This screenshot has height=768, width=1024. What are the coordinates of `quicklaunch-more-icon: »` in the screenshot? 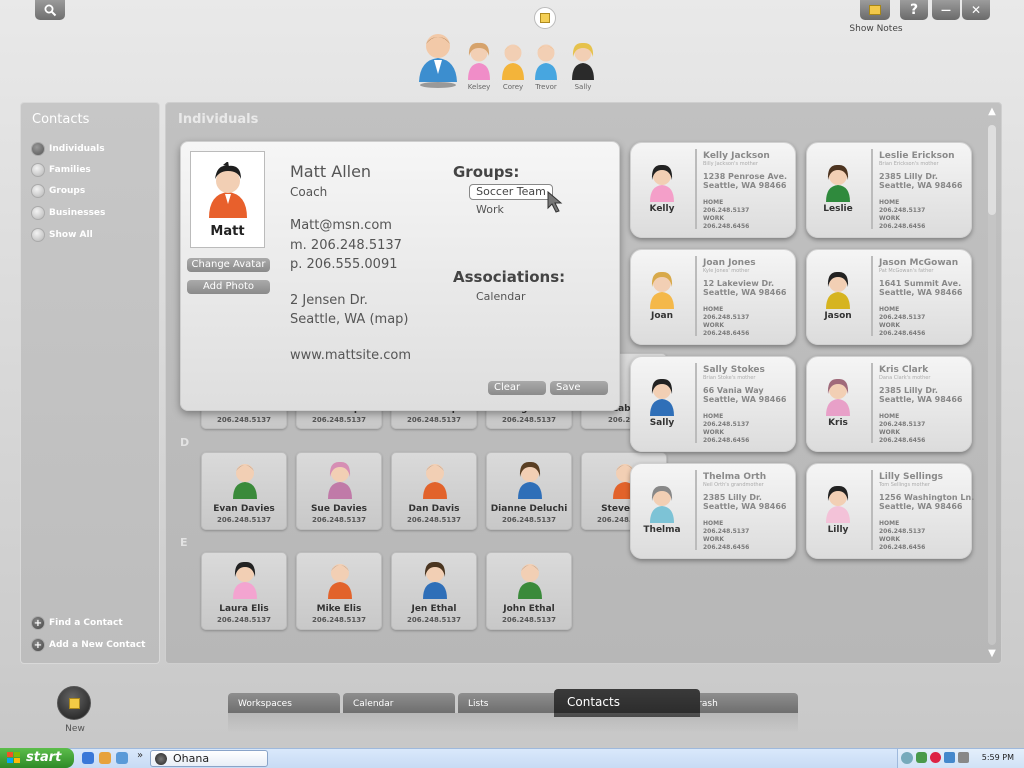 It's located at (140, 755).